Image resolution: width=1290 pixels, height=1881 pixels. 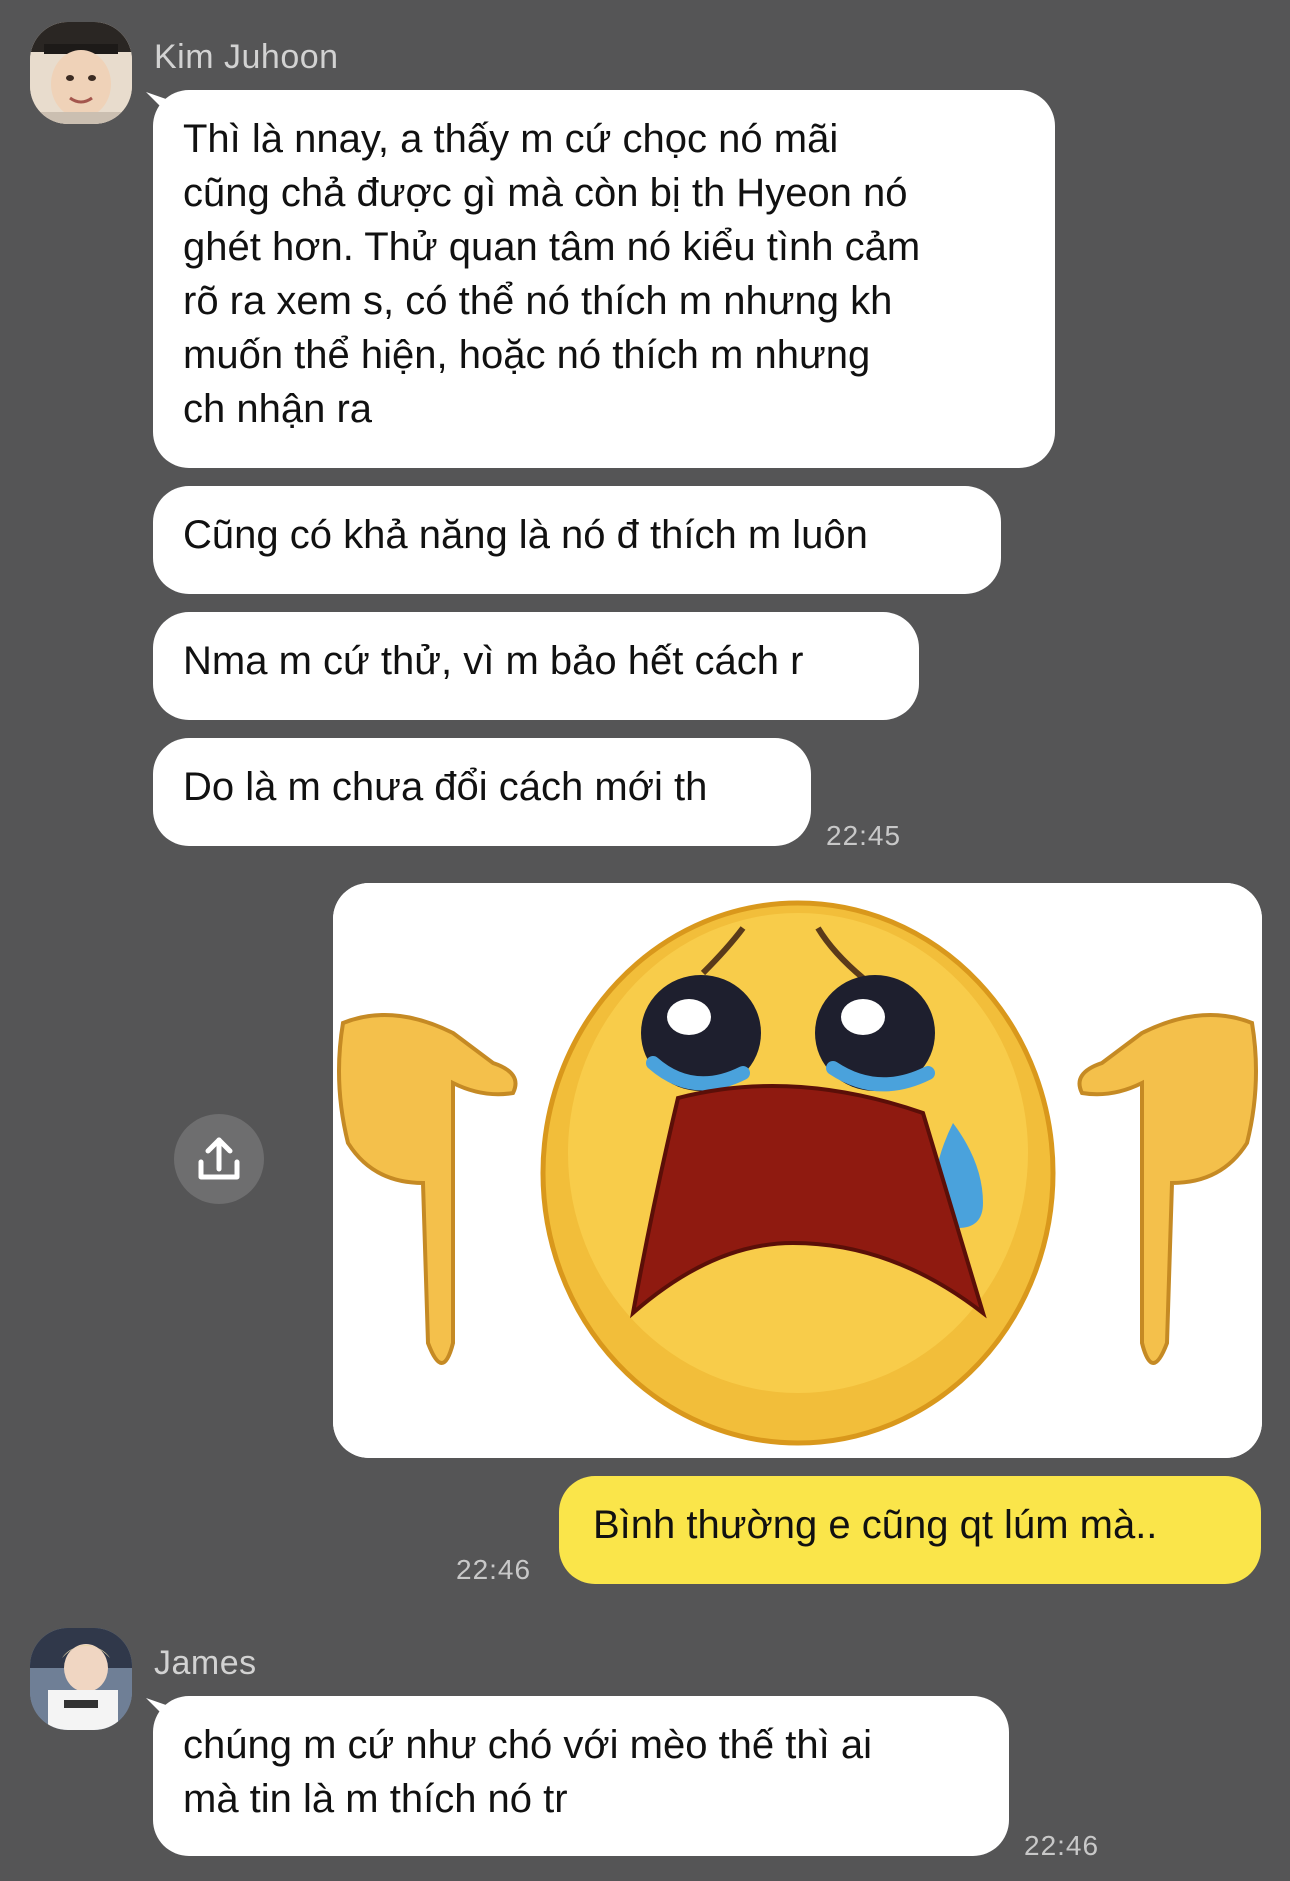 I want to click on avatar-kim-juhoon-image, so click(x=81, y=73).